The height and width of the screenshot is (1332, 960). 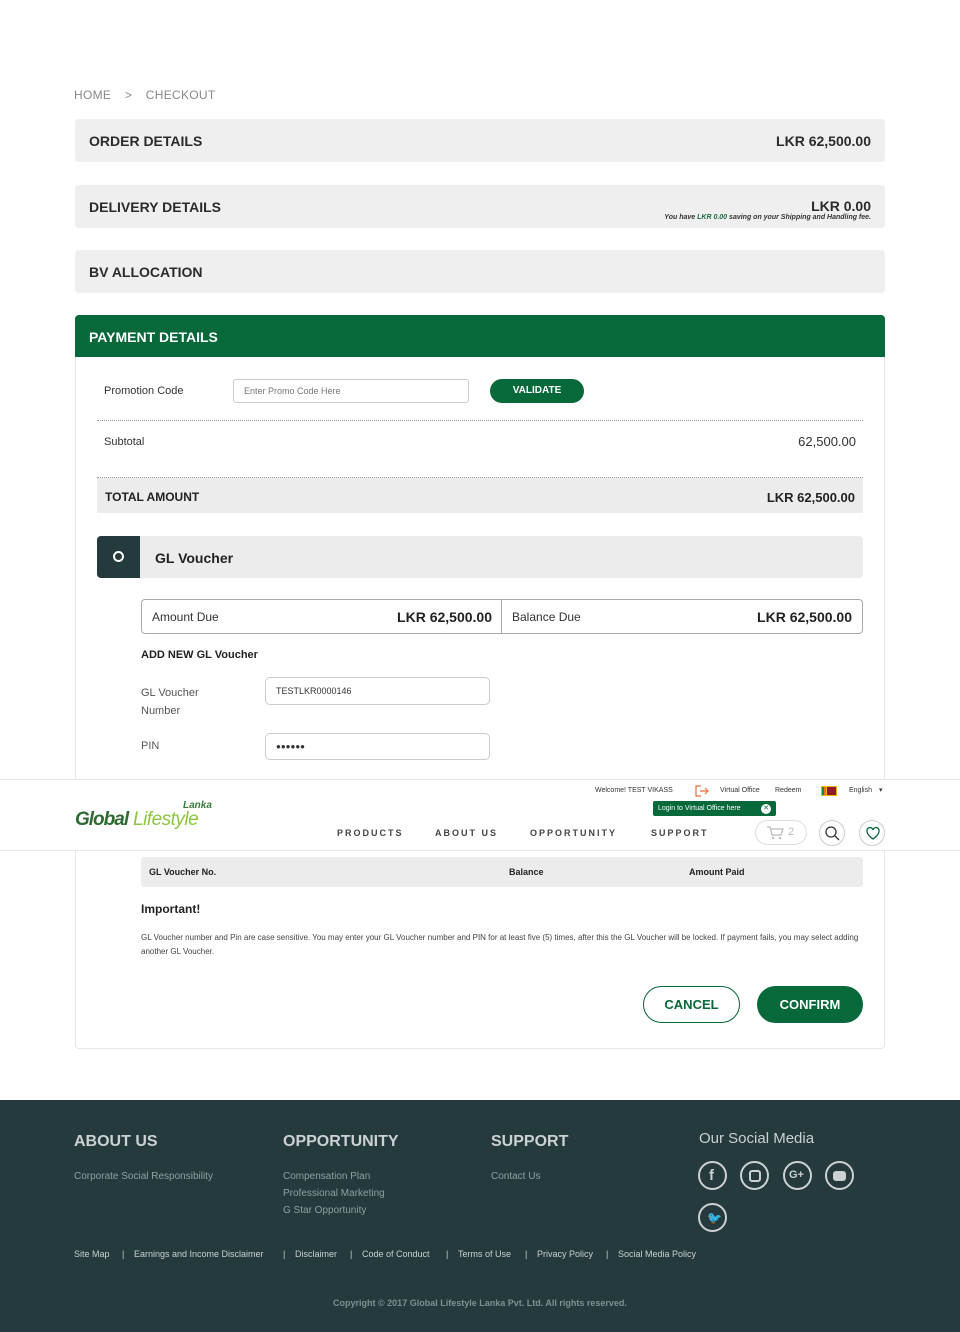 What do you see at coordinates (194, 558) in the screenshot?
I see `gl-voucher-title: GL Voucher` at bounding box center [194, 558].